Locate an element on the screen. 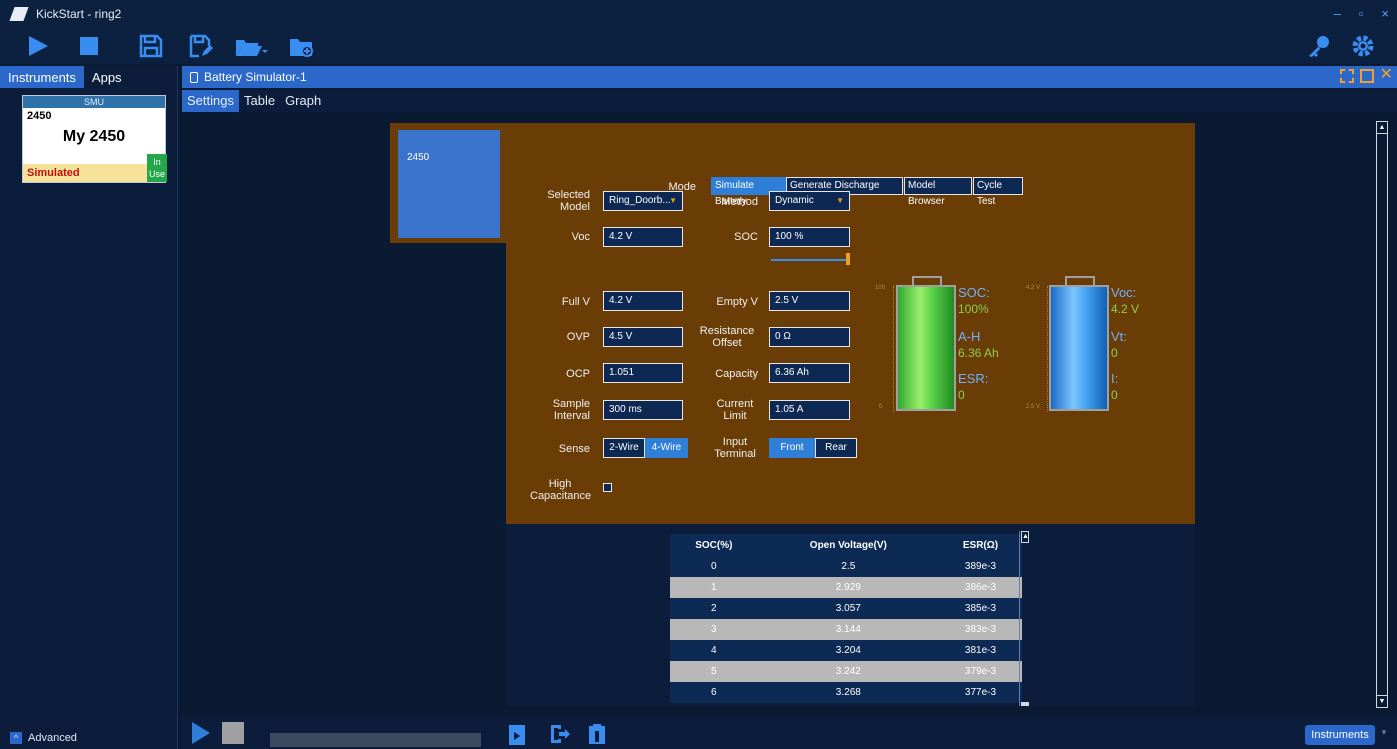  maximize-icon is located at coordinates (1366, 76).